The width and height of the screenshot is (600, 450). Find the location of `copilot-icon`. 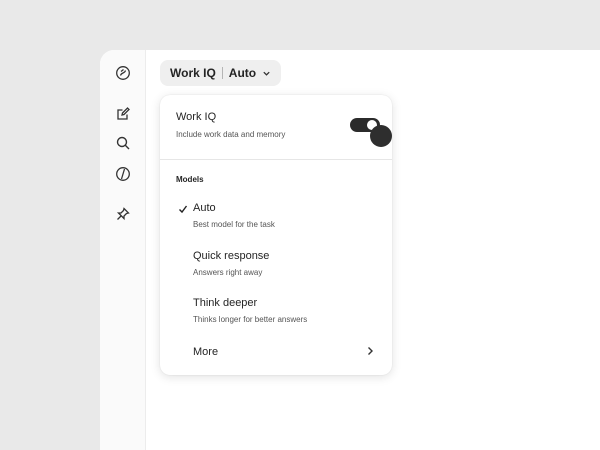

copilot-icon is located at coordinates (123, 174).